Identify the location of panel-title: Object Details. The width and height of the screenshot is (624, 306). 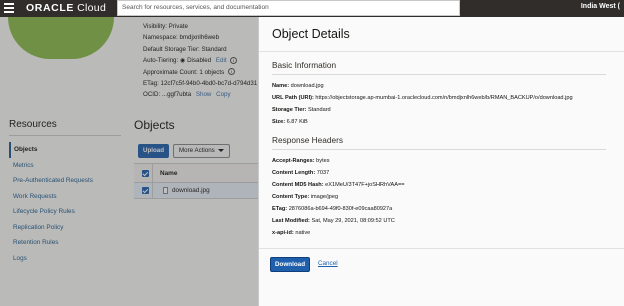
(311, 34).